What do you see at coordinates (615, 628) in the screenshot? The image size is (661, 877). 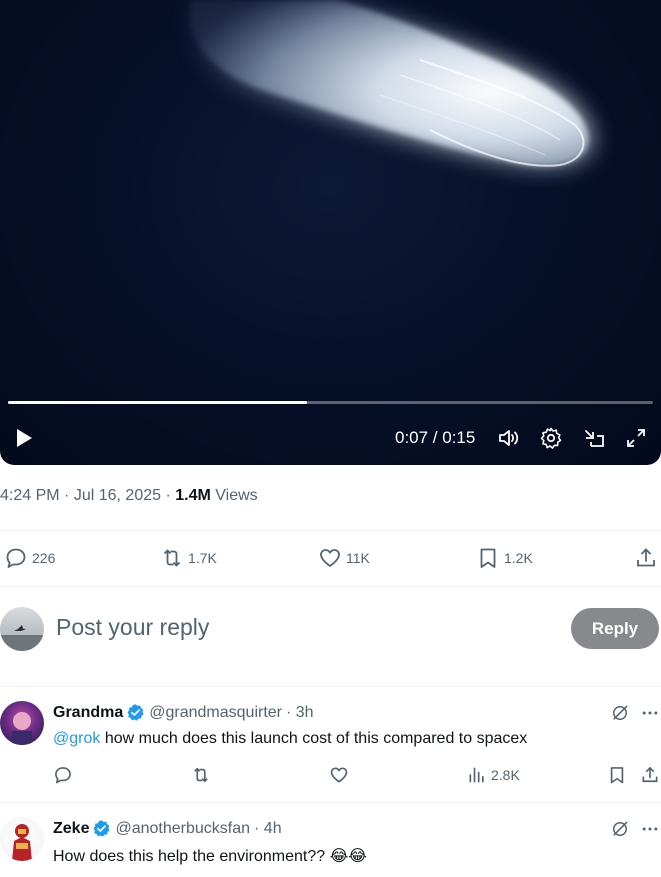 I see `reply-button: Reply` at bounding box center [615, 628].